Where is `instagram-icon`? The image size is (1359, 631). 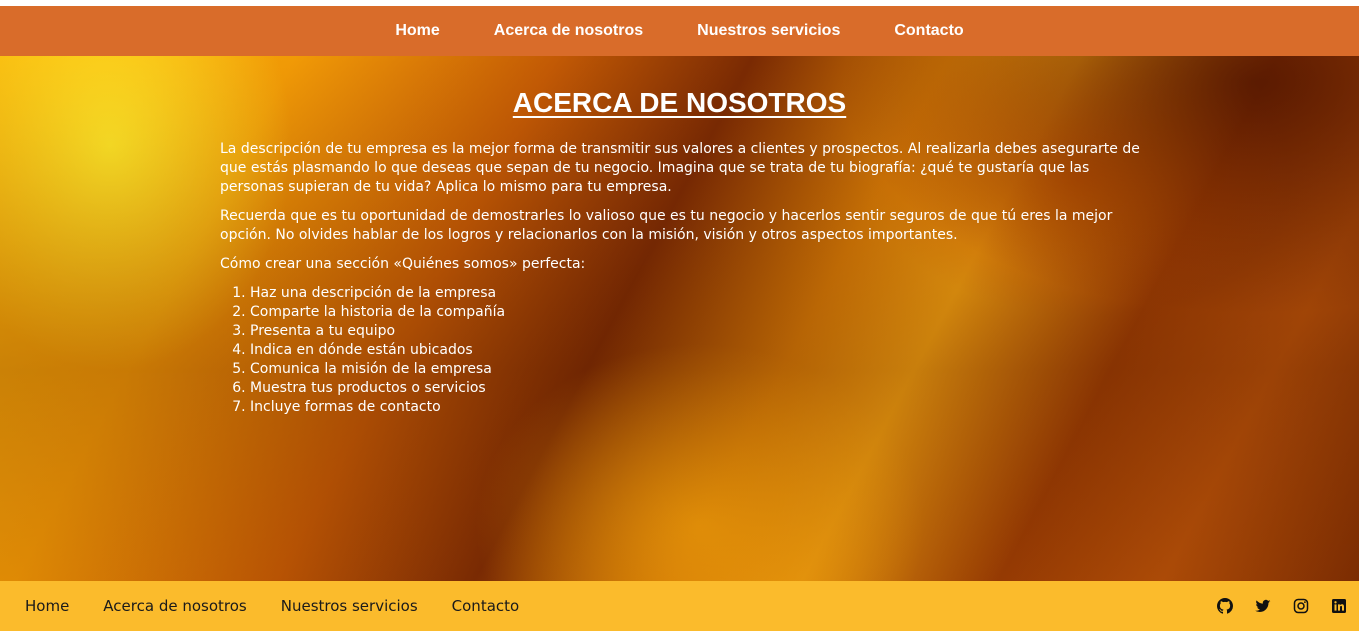
instagram-icon is located at coordinates (1301, 606).